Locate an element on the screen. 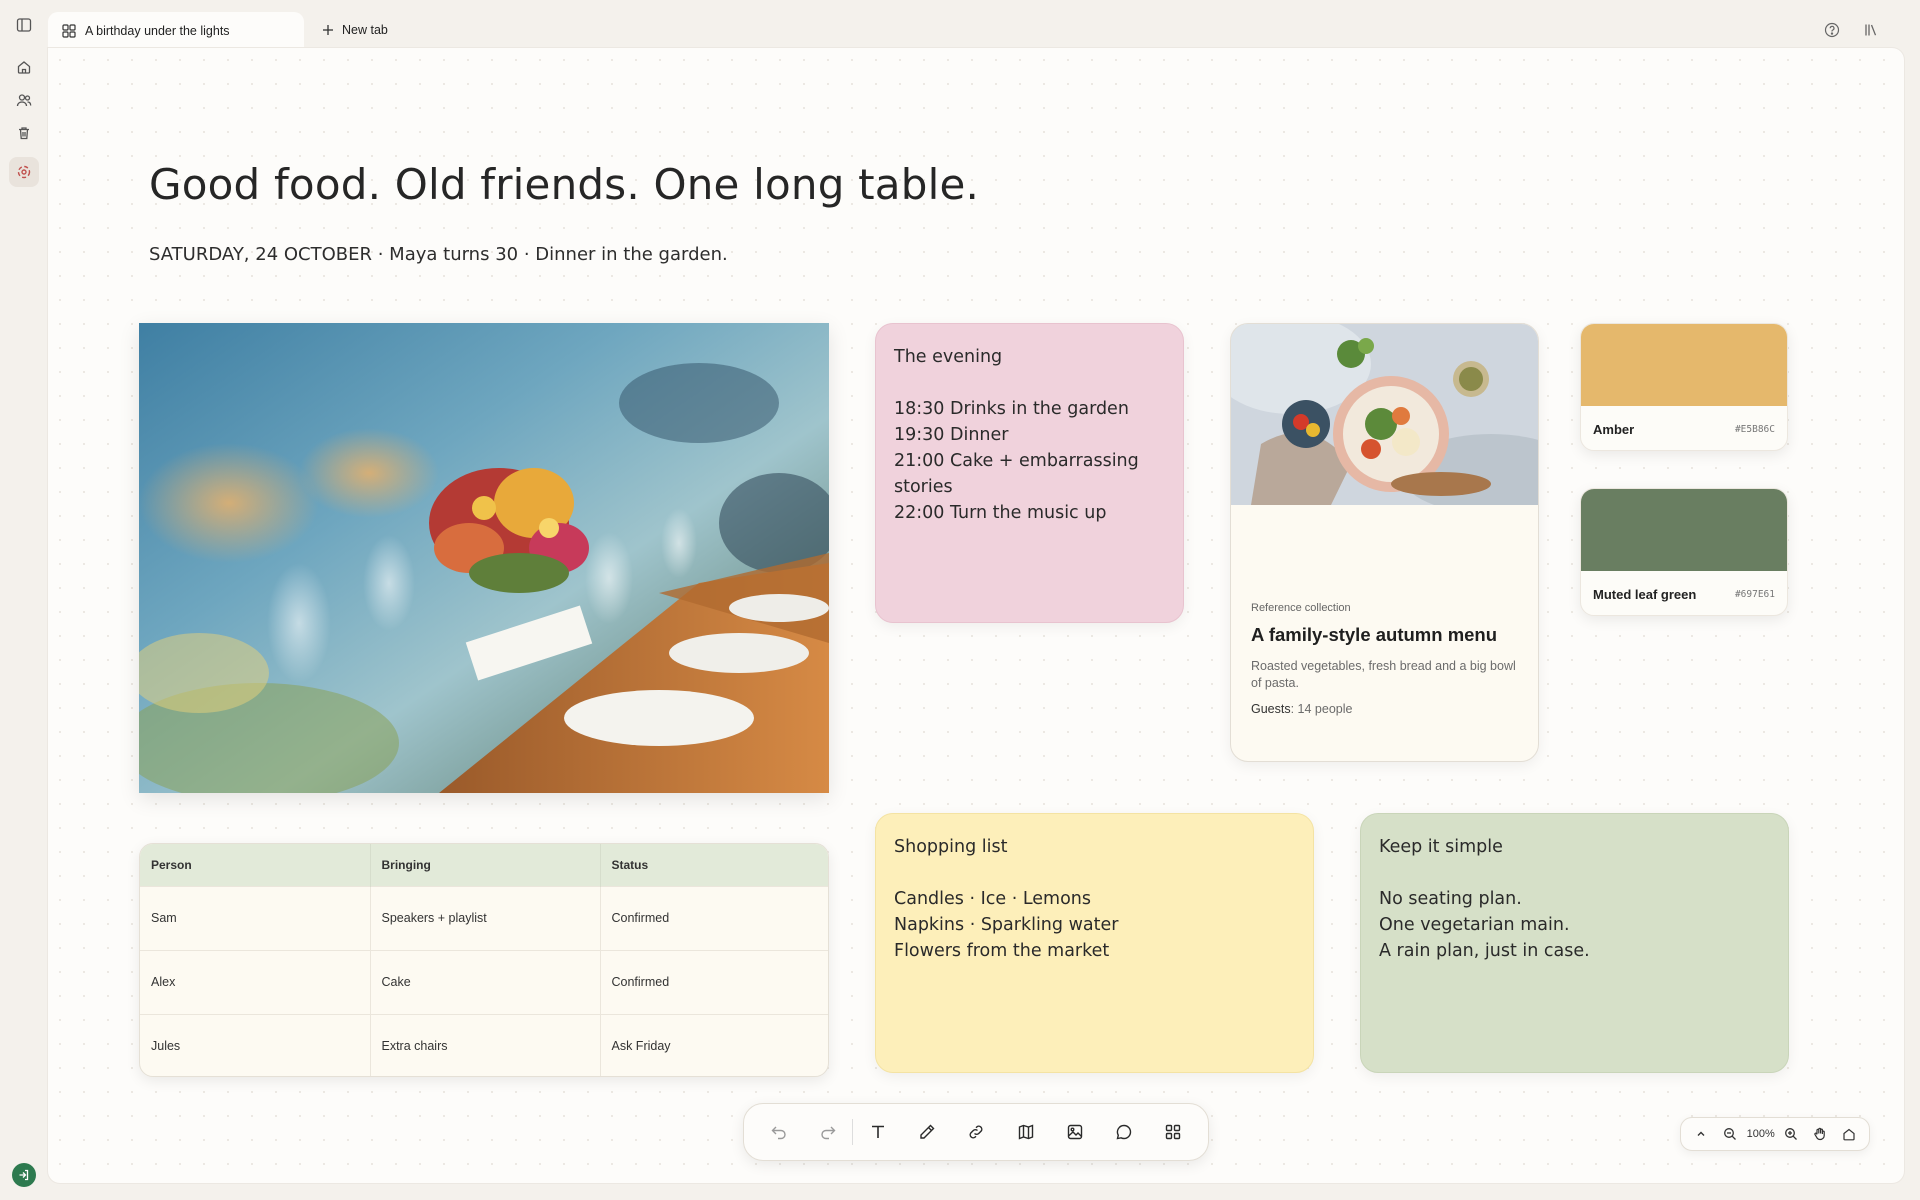  table-row: Sam Speakers + playlist Confirmed is located at coordinates (484, 917).